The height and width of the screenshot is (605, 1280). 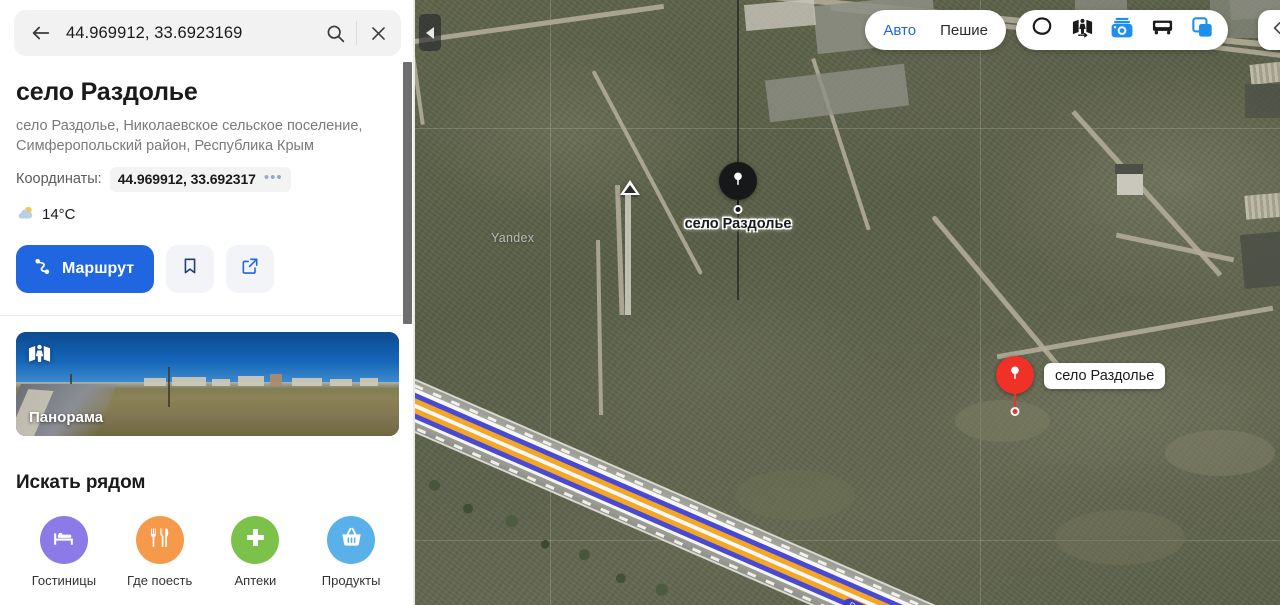 I want to click on bookmark-icon, so click(x=190, y=268).